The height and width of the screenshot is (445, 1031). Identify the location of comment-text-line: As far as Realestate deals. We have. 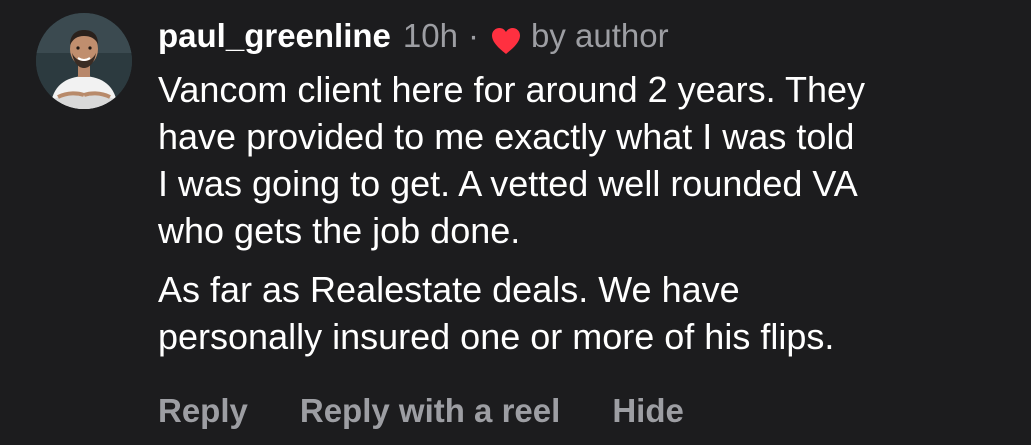
(449, 289).